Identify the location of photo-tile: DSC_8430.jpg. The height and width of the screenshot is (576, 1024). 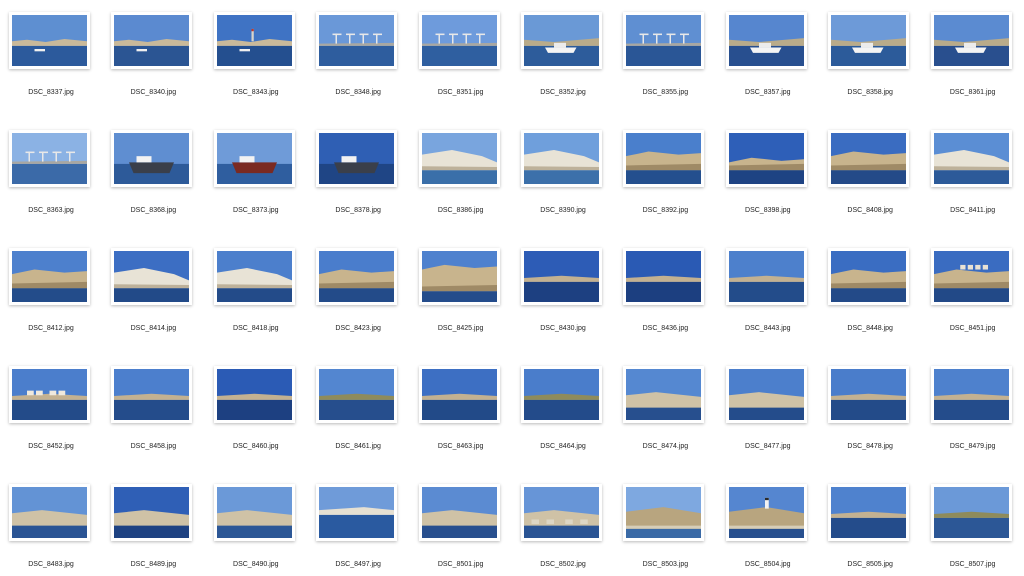
(563, 303).